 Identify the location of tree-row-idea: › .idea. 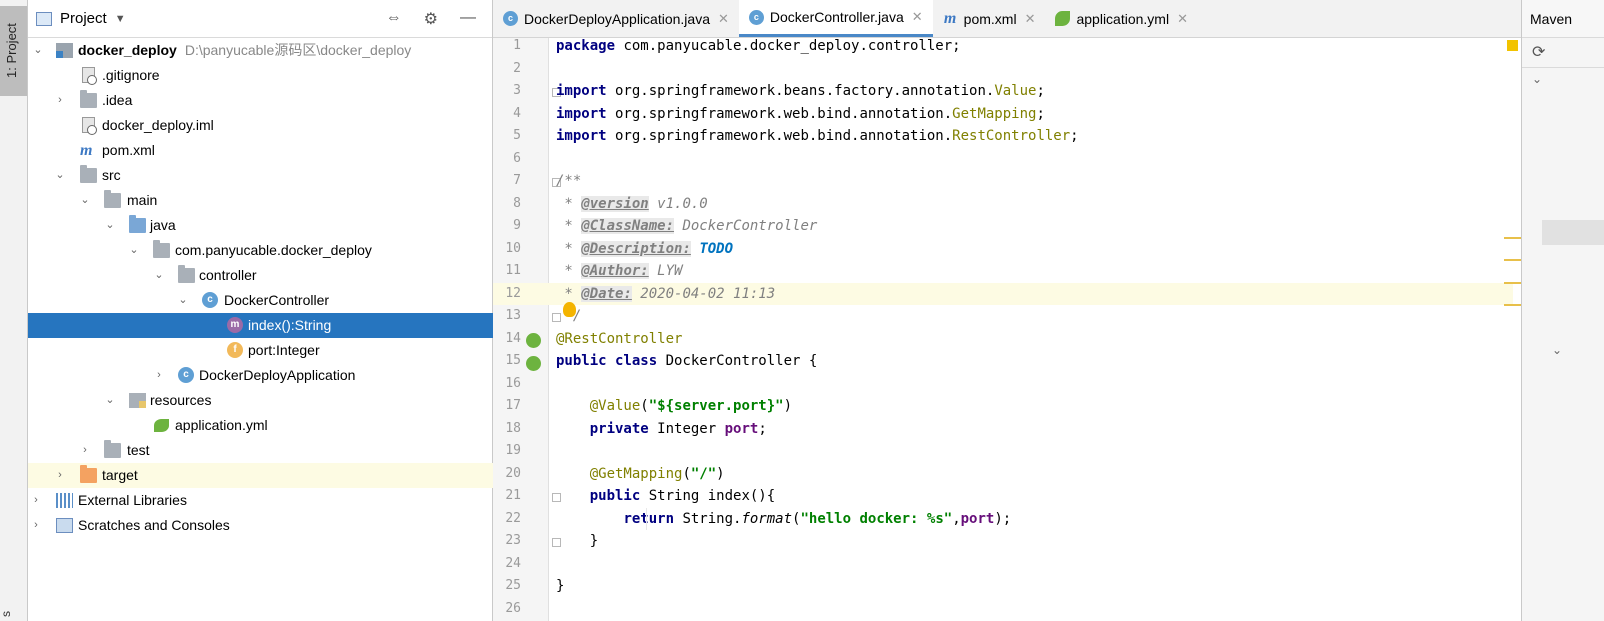
(260, 100).